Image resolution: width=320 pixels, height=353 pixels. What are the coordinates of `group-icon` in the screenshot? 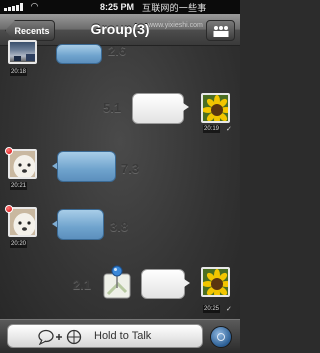 It's located at (221, 31).